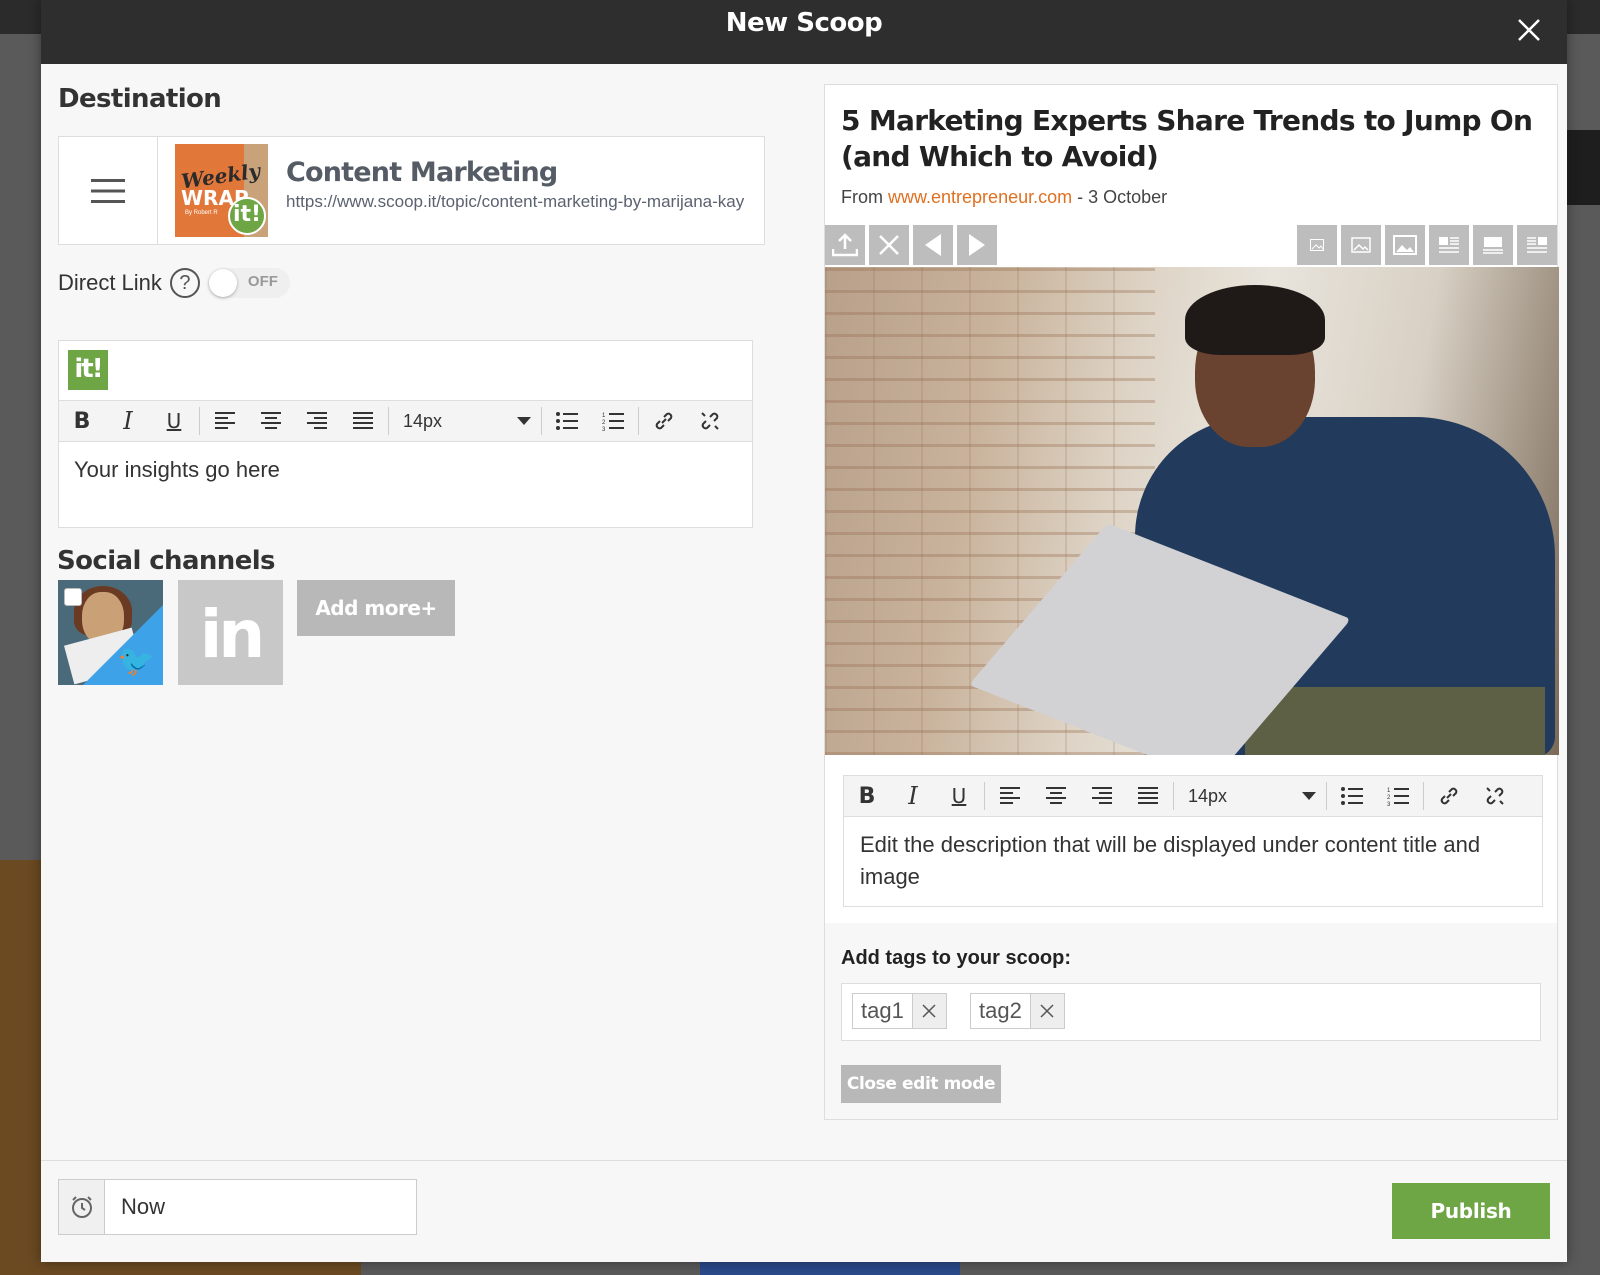  Describe the element at coordinates (1389, 791) in the screenshot. I see `svg-text: 1` at that location.